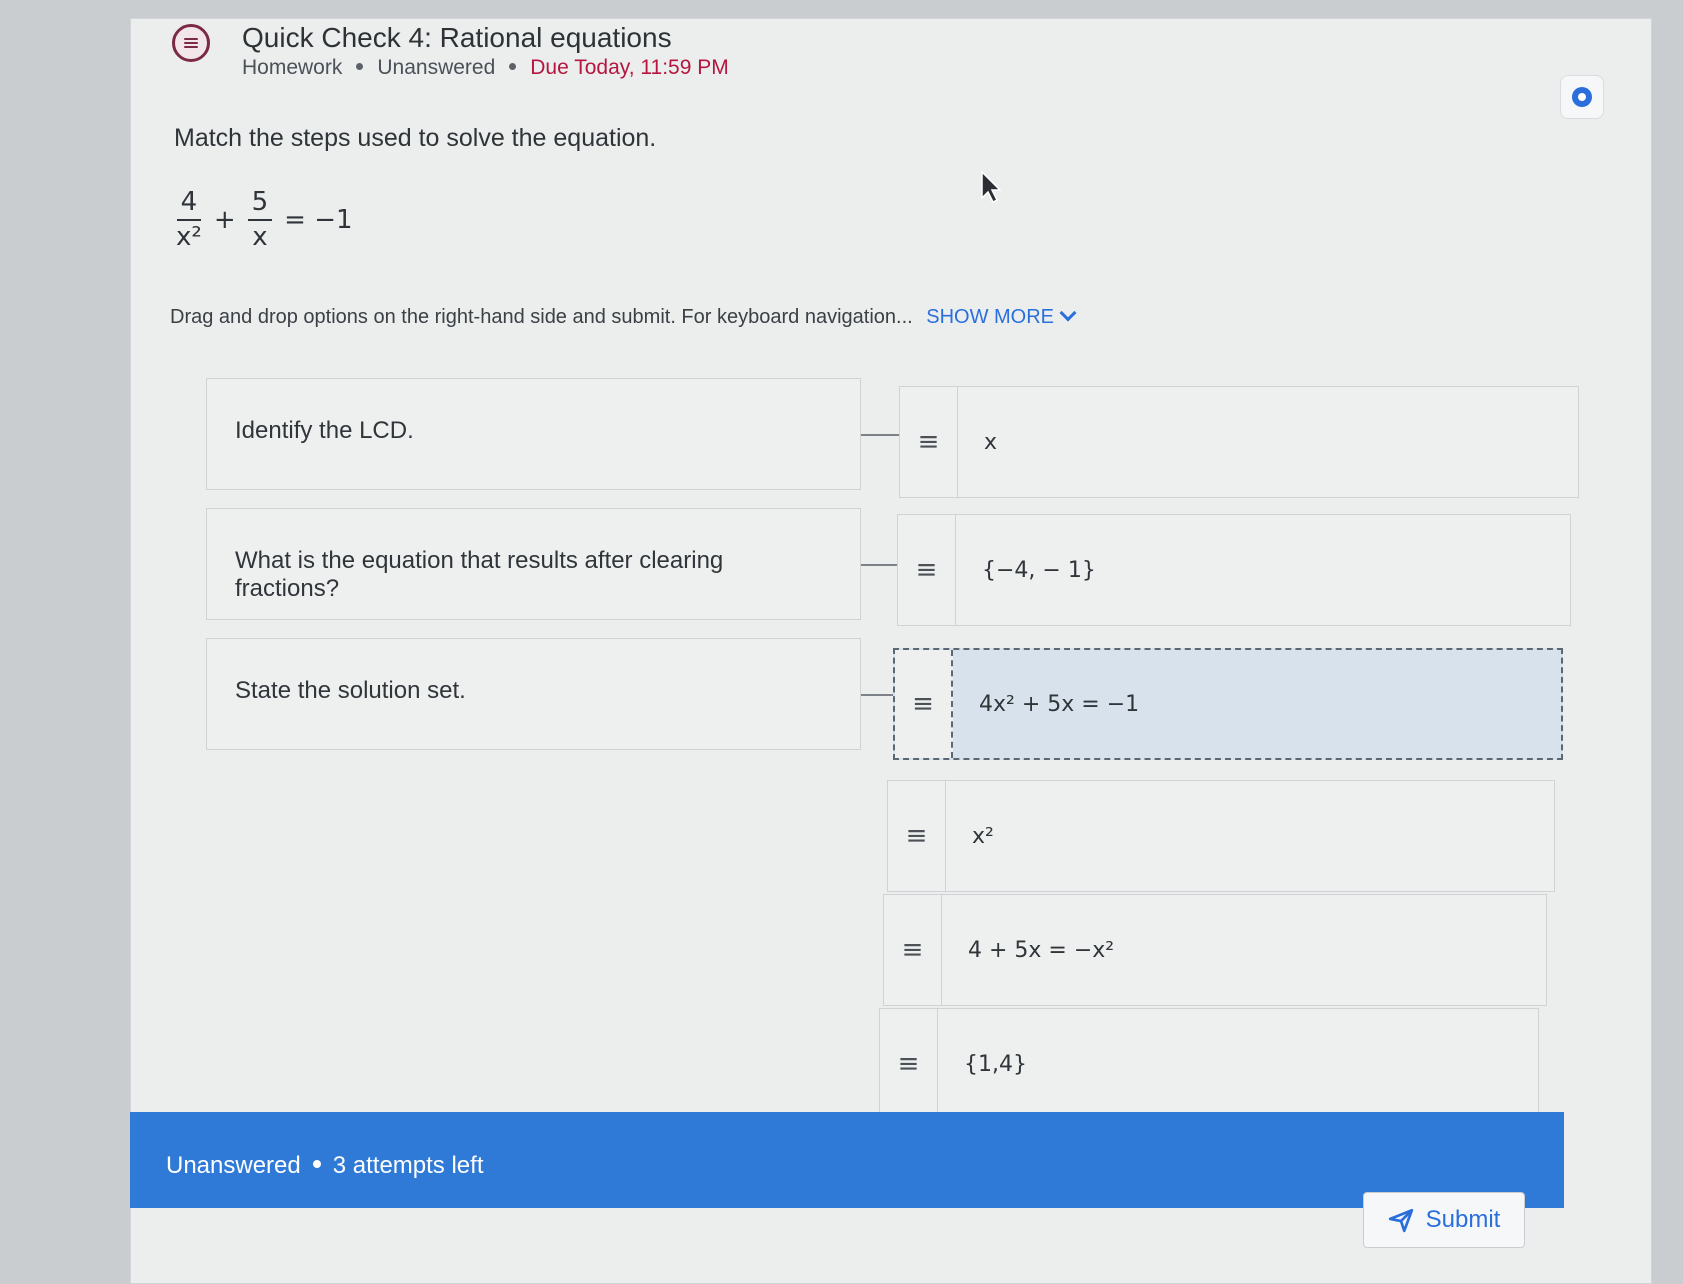 The height and width of the screenshot is (1284, 1683). I want to click on answer-value: 4 + 5x = −x², so click(1041, 950).